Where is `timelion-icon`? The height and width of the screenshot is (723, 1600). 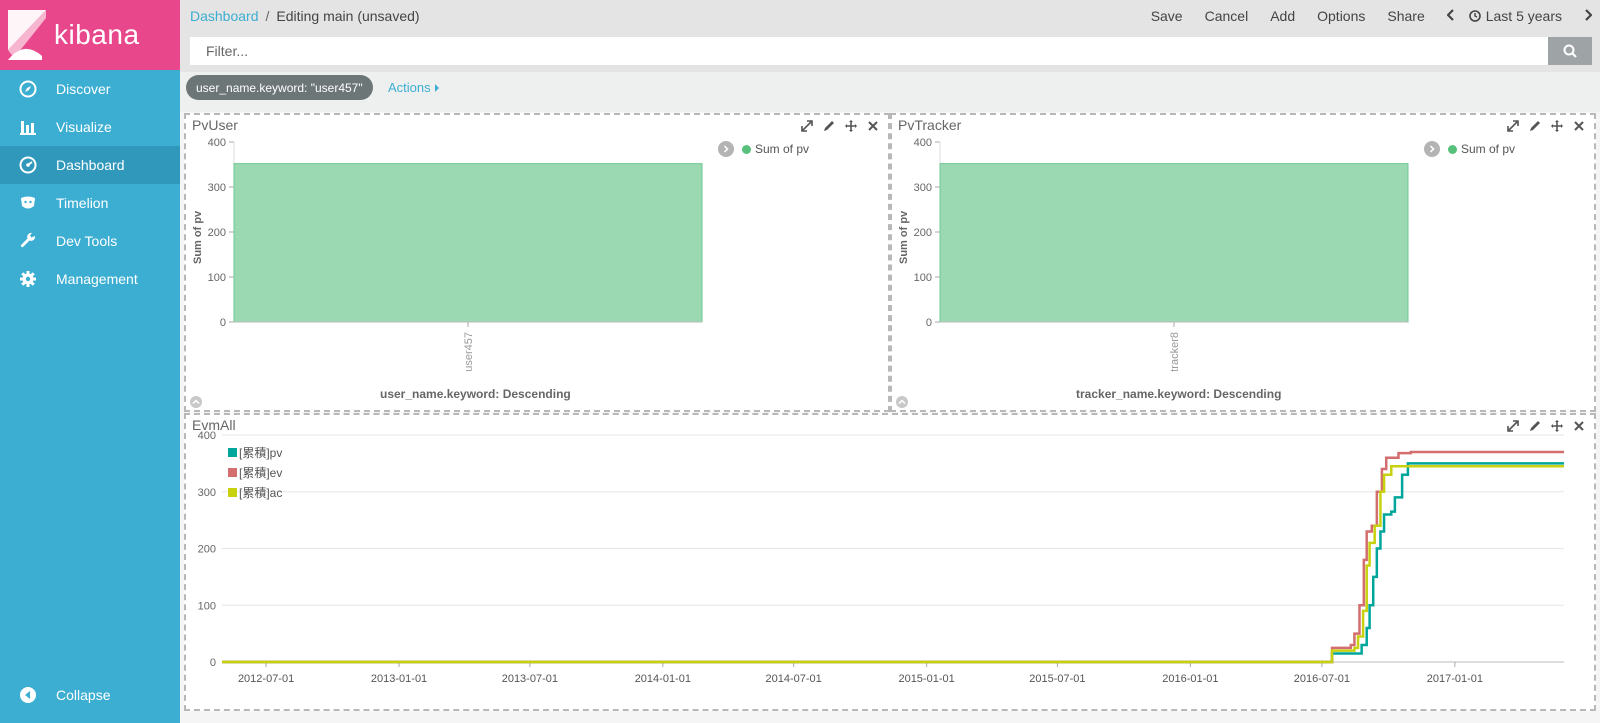 timelion-icon is located at coordinates (28, 203).